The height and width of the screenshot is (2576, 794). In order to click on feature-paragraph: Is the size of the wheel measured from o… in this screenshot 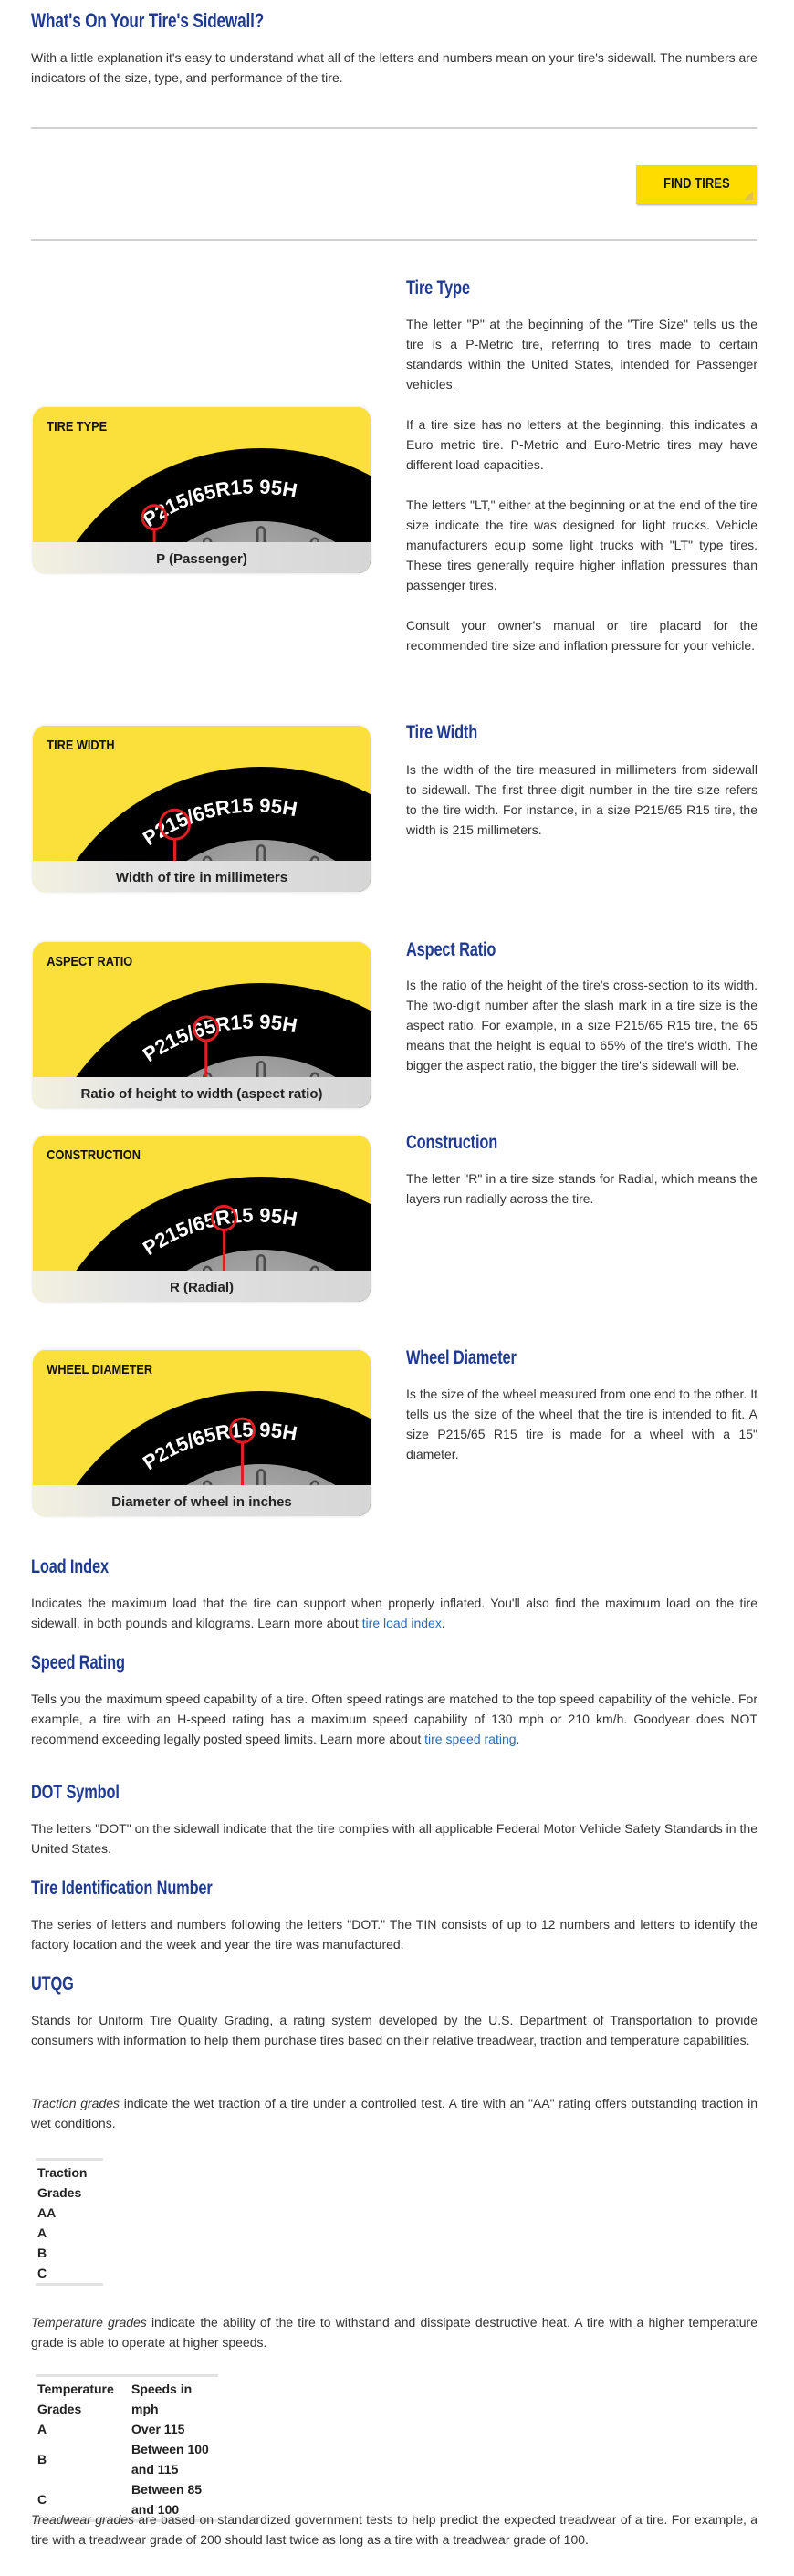, I will do `click(581, 1424)`.